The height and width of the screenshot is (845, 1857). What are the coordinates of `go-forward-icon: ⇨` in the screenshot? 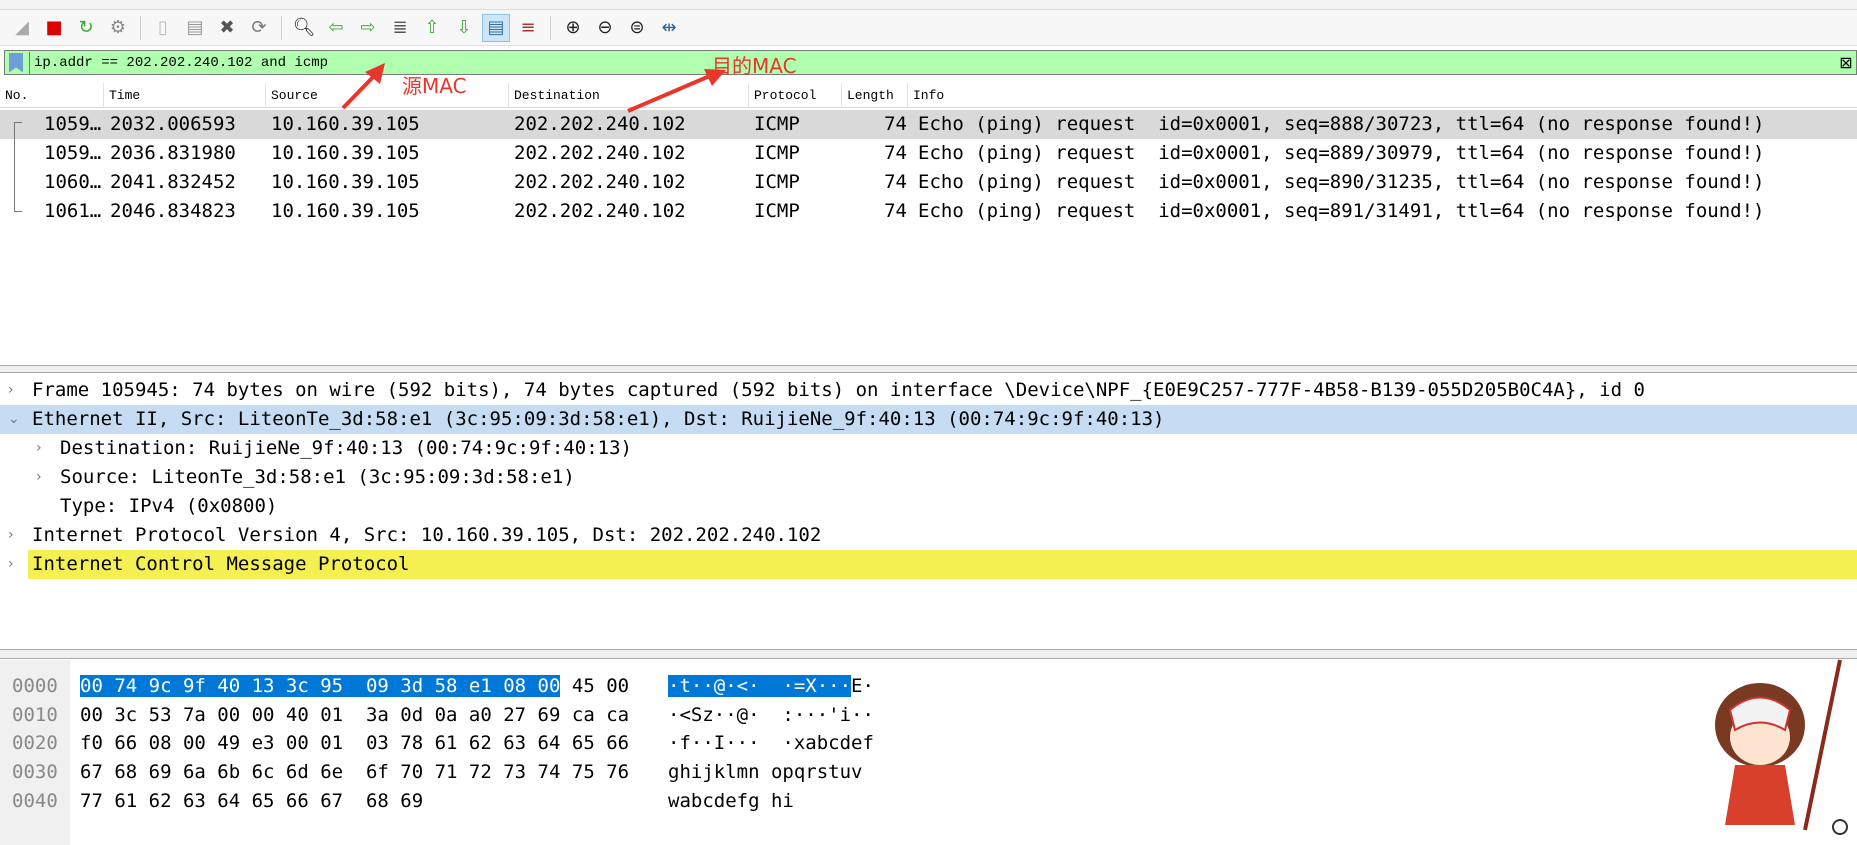 It's located at (368, 28).